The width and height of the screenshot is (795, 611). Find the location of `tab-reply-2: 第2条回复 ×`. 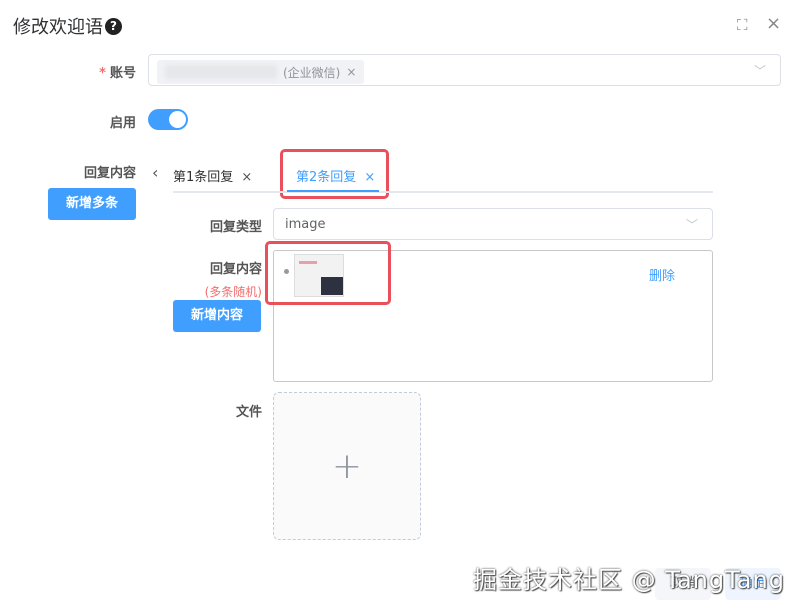

tab-reply-2: 第2条回复 × is located at coordinates (335, 175).